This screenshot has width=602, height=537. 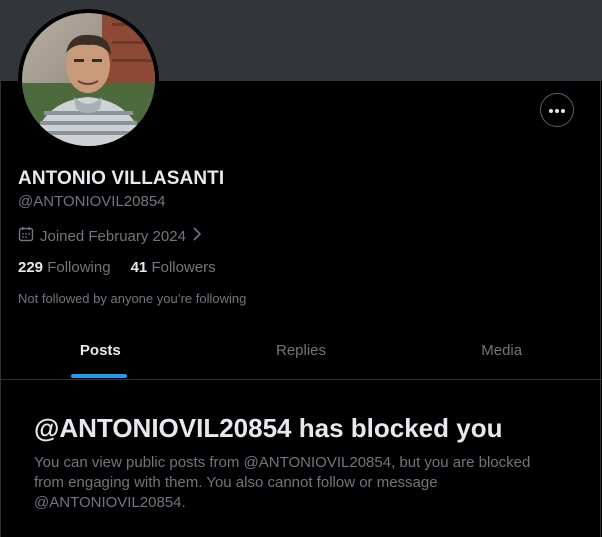 I want to click on more-options-button, so click(x=557, y=110).